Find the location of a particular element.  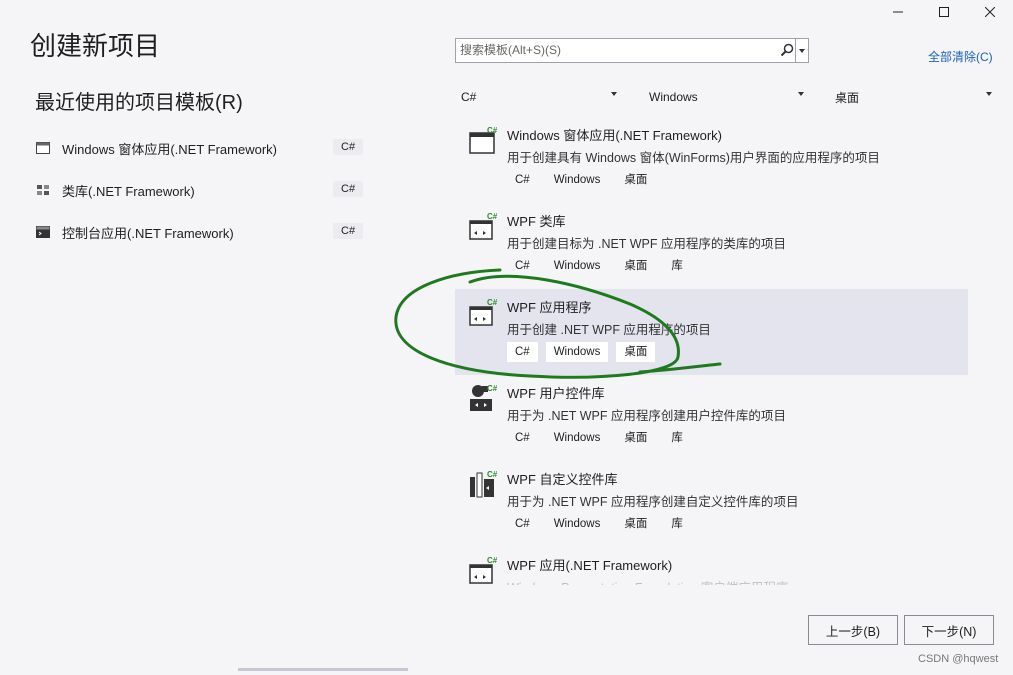

next-button: 下一步(N) is located at coordinates (949, 630).